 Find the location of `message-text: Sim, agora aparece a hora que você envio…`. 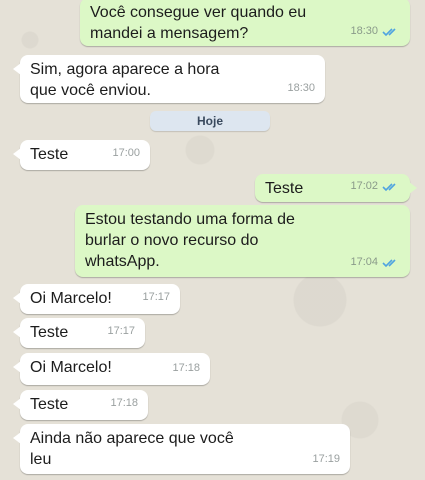

message-text: Sim, agora aparece a hora que você envio… is located at coordinates (125, 80).